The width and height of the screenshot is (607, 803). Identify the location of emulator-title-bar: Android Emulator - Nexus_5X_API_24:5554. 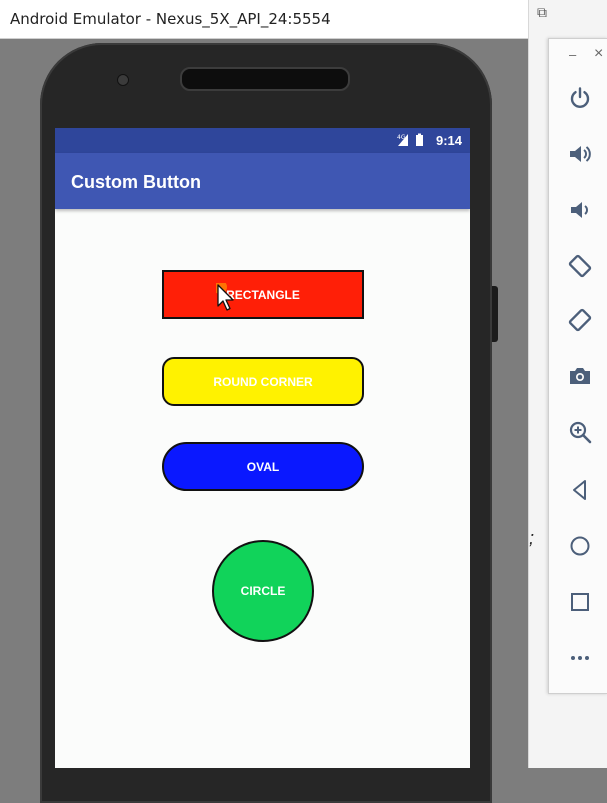
(264, 19).